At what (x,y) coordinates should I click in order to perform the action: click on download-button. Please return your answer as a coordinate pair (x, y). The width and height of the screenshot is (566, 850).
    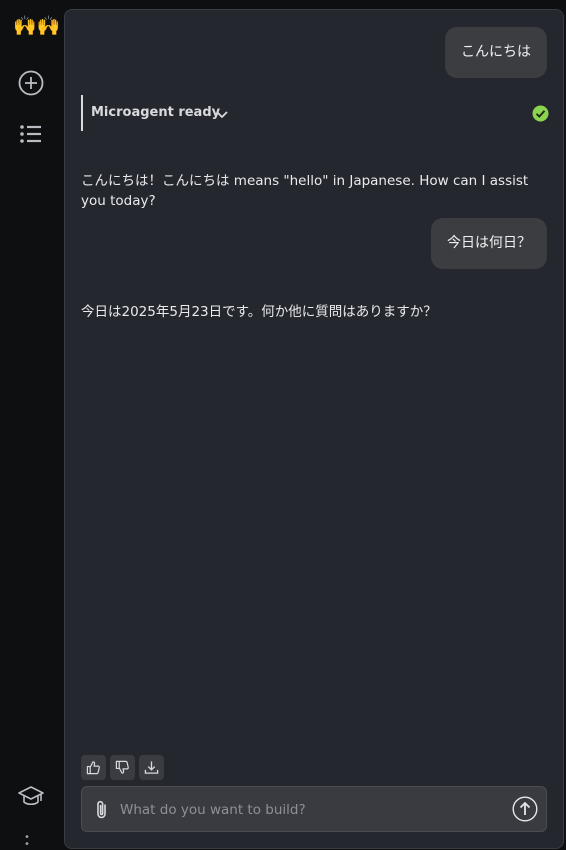
    Looking at the image, I should click on (151, 767).